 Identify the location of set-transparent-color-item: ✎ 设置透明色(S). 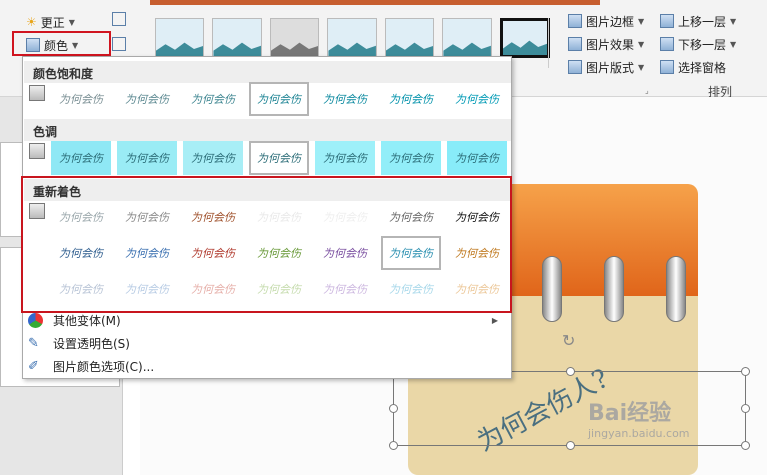
(268, 343).